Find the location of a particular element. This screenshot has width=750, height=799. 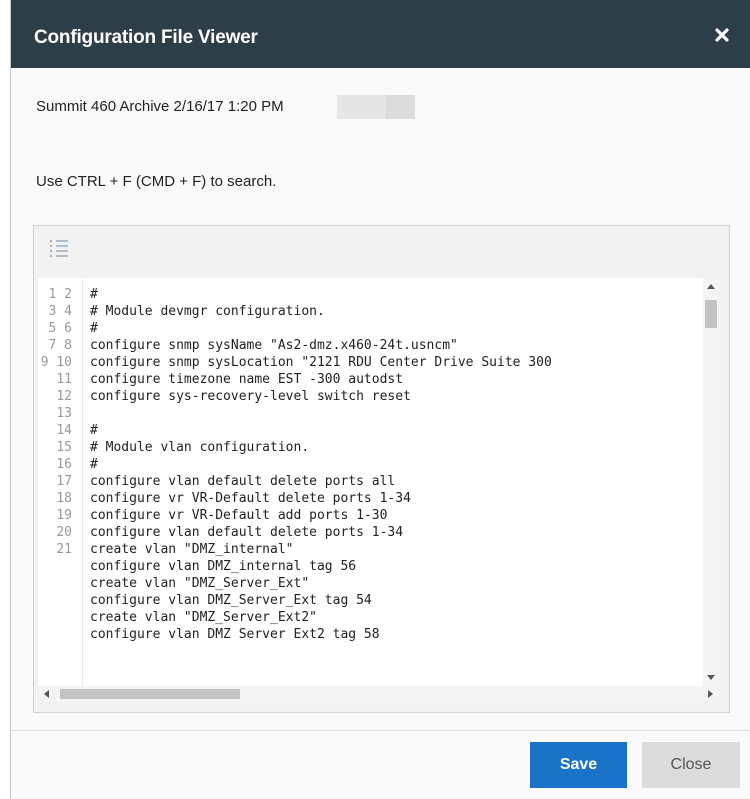

dialog-titlebar: Configuration File Viewer is located at coordinates (380, 34).